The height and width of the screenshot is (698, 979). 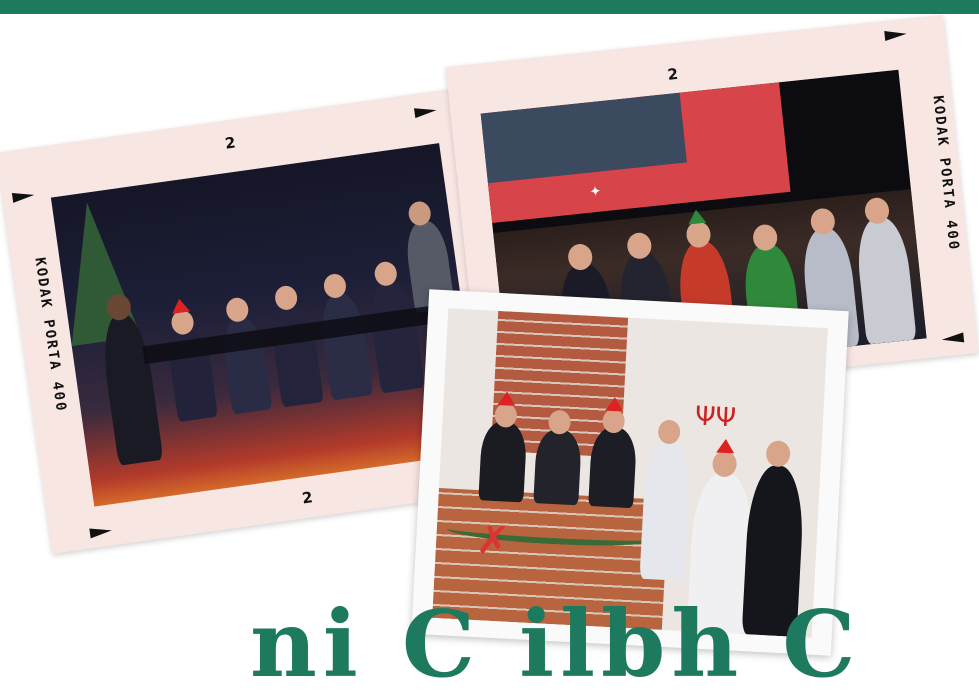 What do you see at coordinates (635, 153) in the screenshot?
I see `projection-screen: ✦` at bounding box center [635, 153].